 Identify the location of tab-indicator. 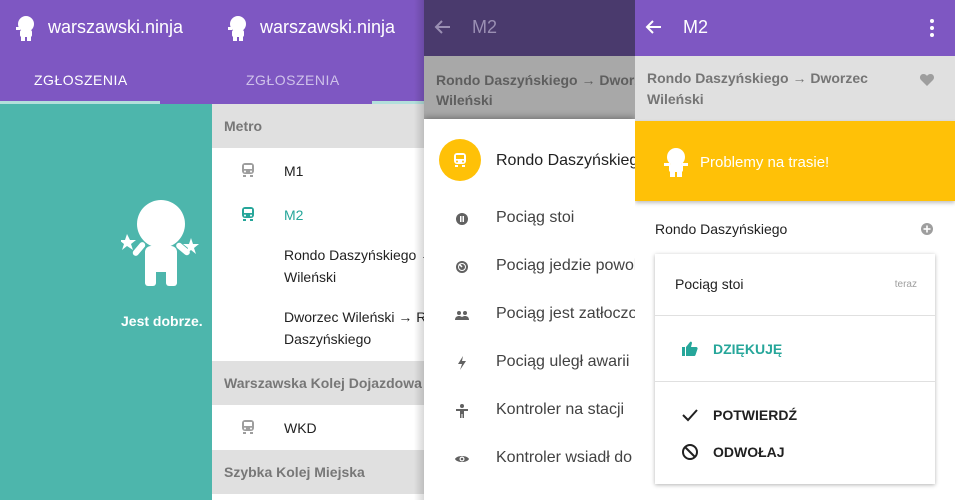
(80, 102).